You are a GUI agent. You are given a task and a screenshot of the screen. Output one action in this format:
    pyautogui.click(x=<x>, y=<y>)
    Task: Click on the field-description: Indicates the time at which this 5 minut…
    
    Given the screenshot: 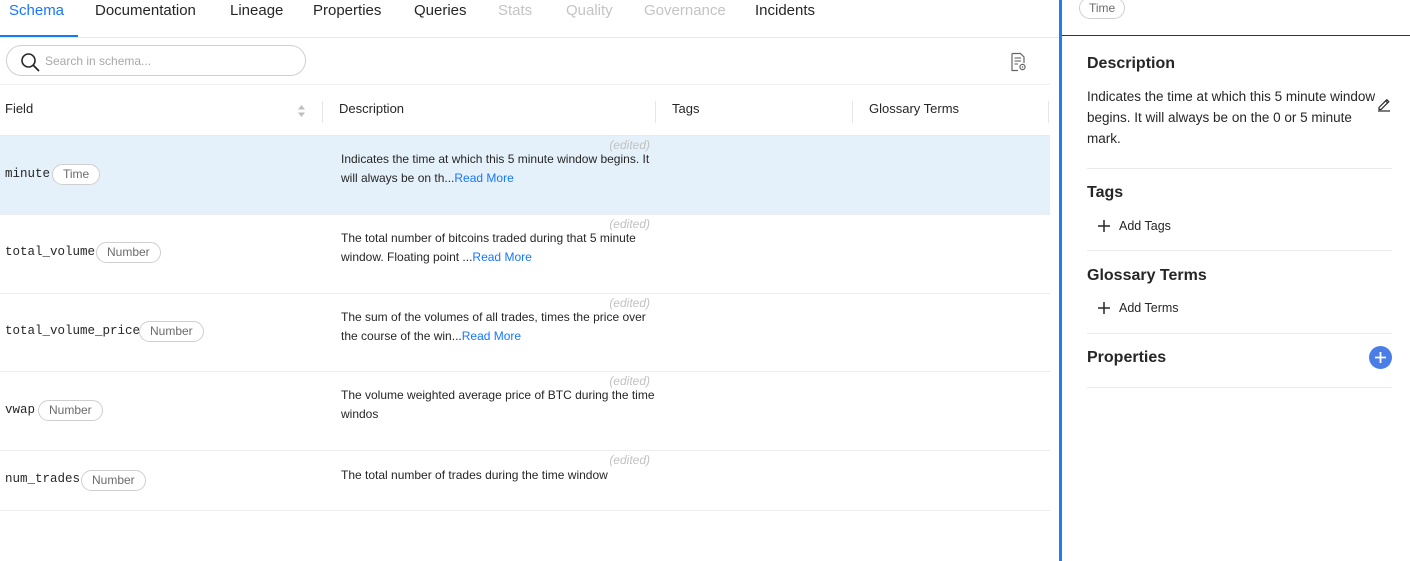 What is the action you would take?
    pyautogui.click(x=501, y=169)
    